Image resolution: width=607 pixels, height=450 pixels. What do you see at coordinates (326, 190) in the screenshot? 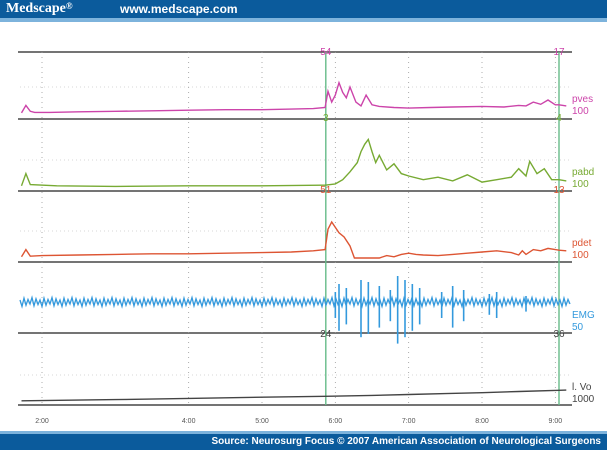
I see `marker-left-value: 51` at bounding box center [326, 190].